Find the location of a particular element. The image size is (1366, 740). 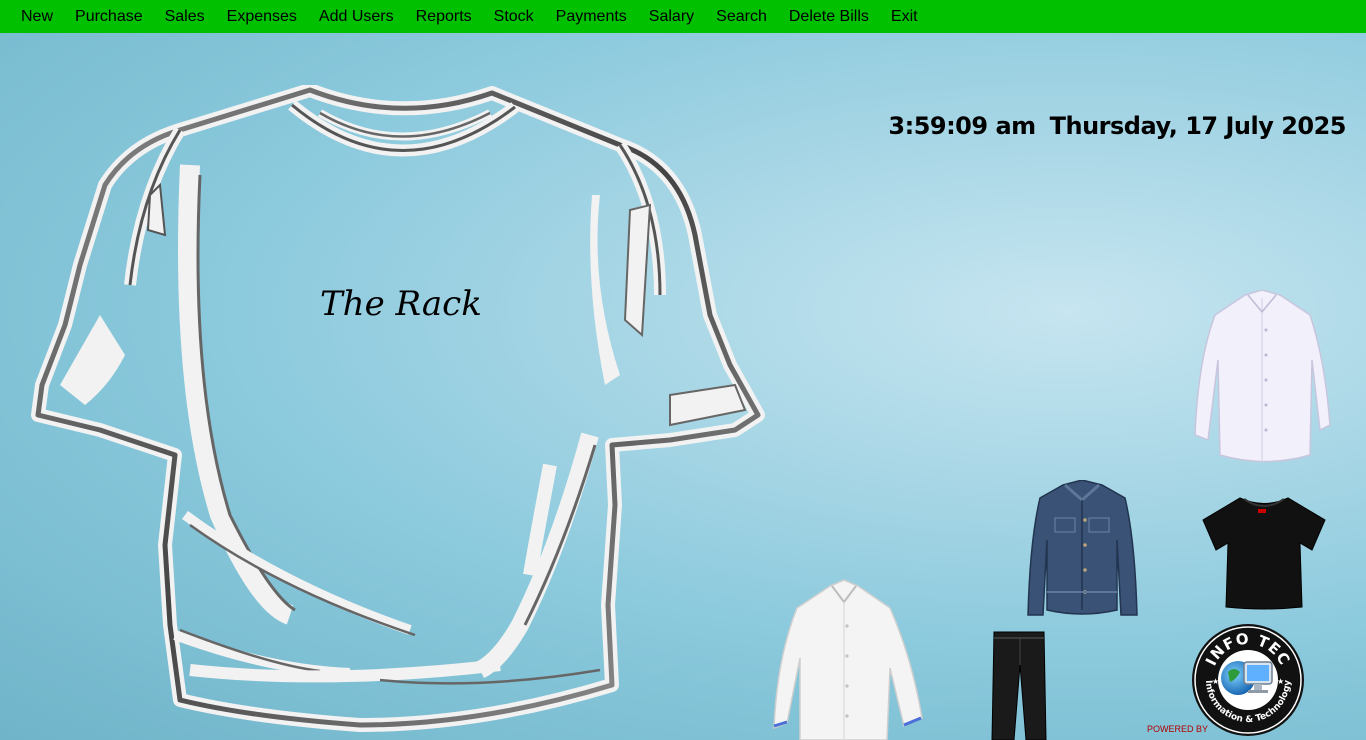

menu-item-new: New is located at coordinates (37, 16).